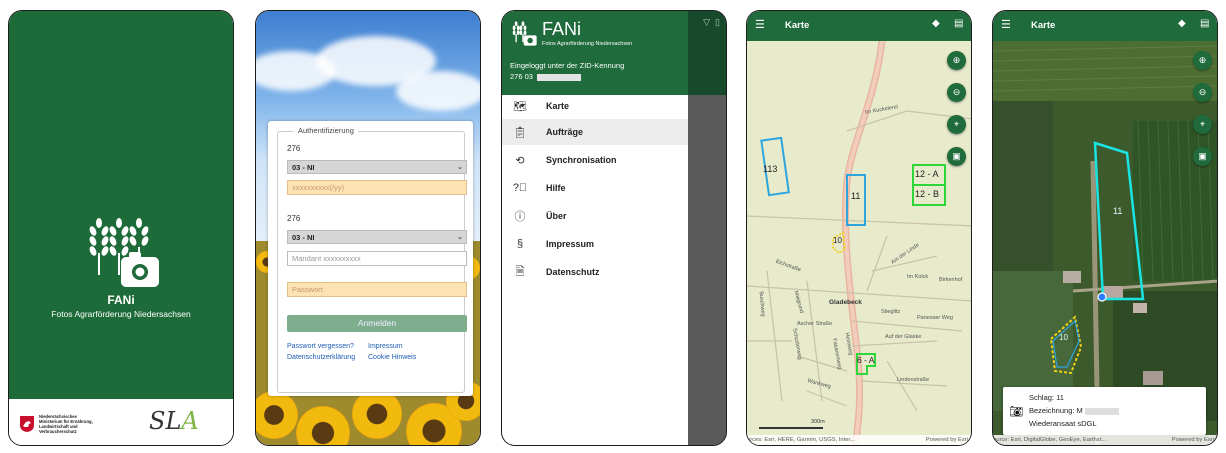  I want to click on parcel-label: 10, so click(837, 240).